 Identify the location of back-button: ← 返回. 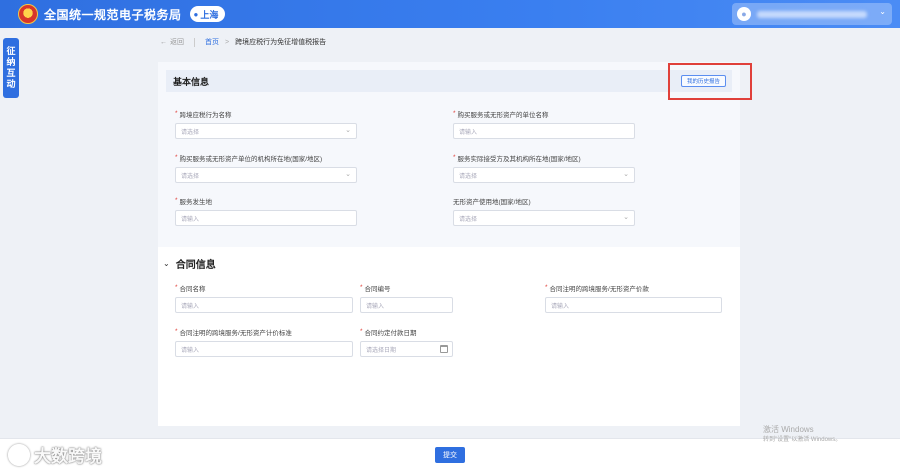
(172, 42).